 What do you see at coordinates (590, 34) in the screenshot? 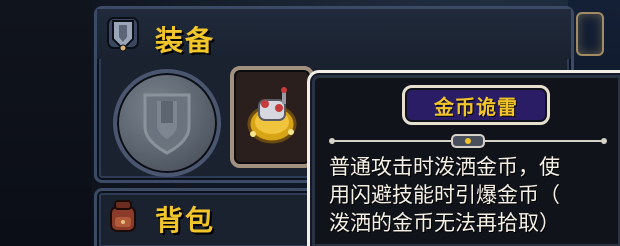
I see `lantern-icon` at bounding box center [590, 34].